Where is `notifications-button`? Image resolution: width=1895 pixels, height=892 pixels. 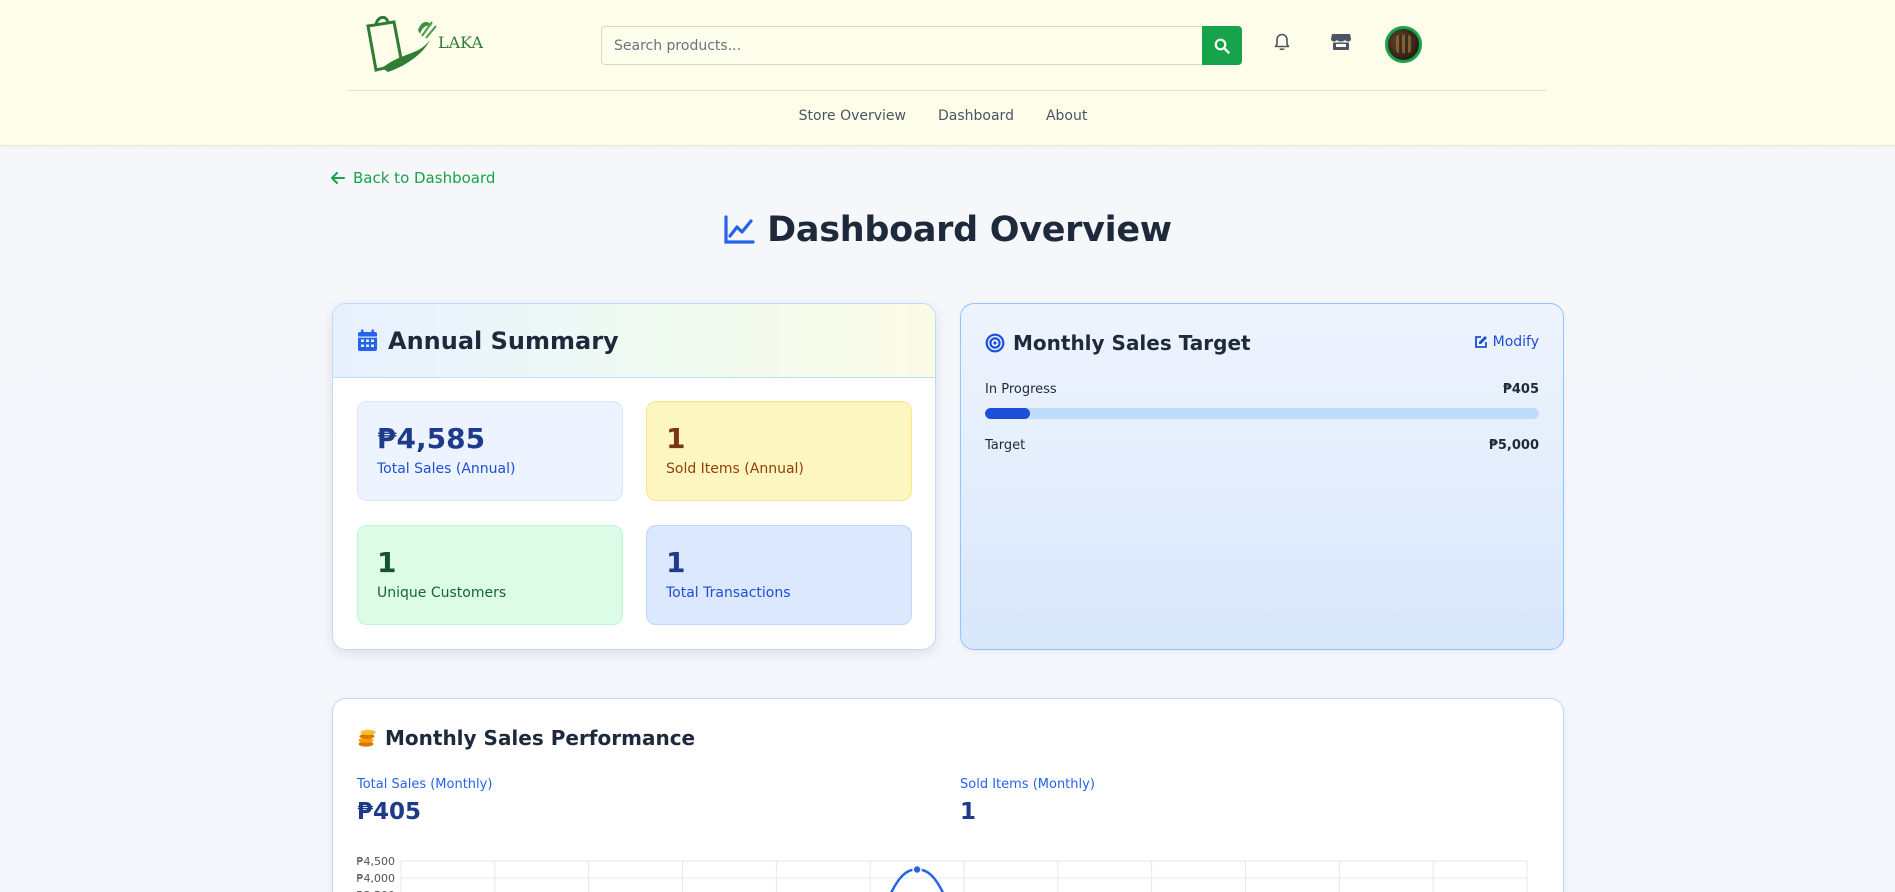
notifications-button is located at coordinates (1282, 42).